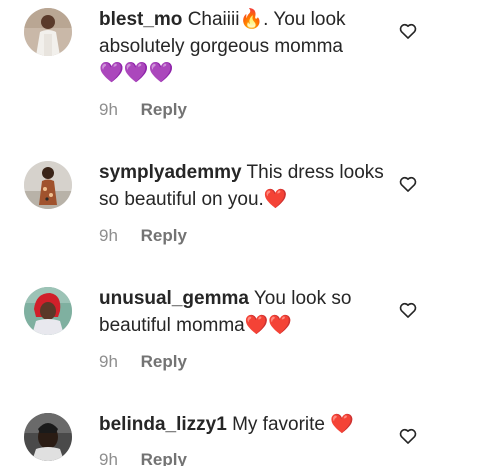  Describe the element at coordinates (163, 424) in the screenshot. I see `comment-username: belinda_lizzy1` at that location.